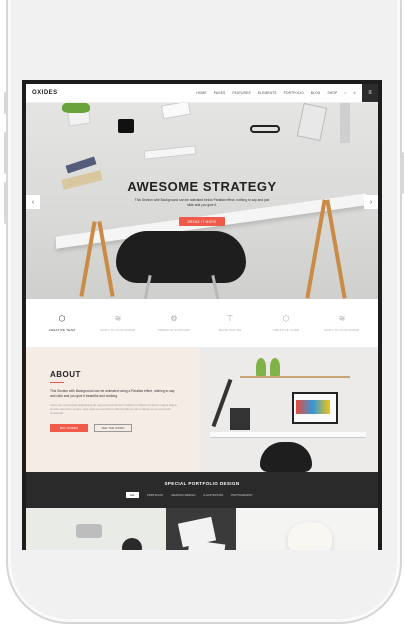  What do you see at coordinates (65, 374) in the screenshot?
I see `about-title: ABOUT` at bounding box center [65, 374].